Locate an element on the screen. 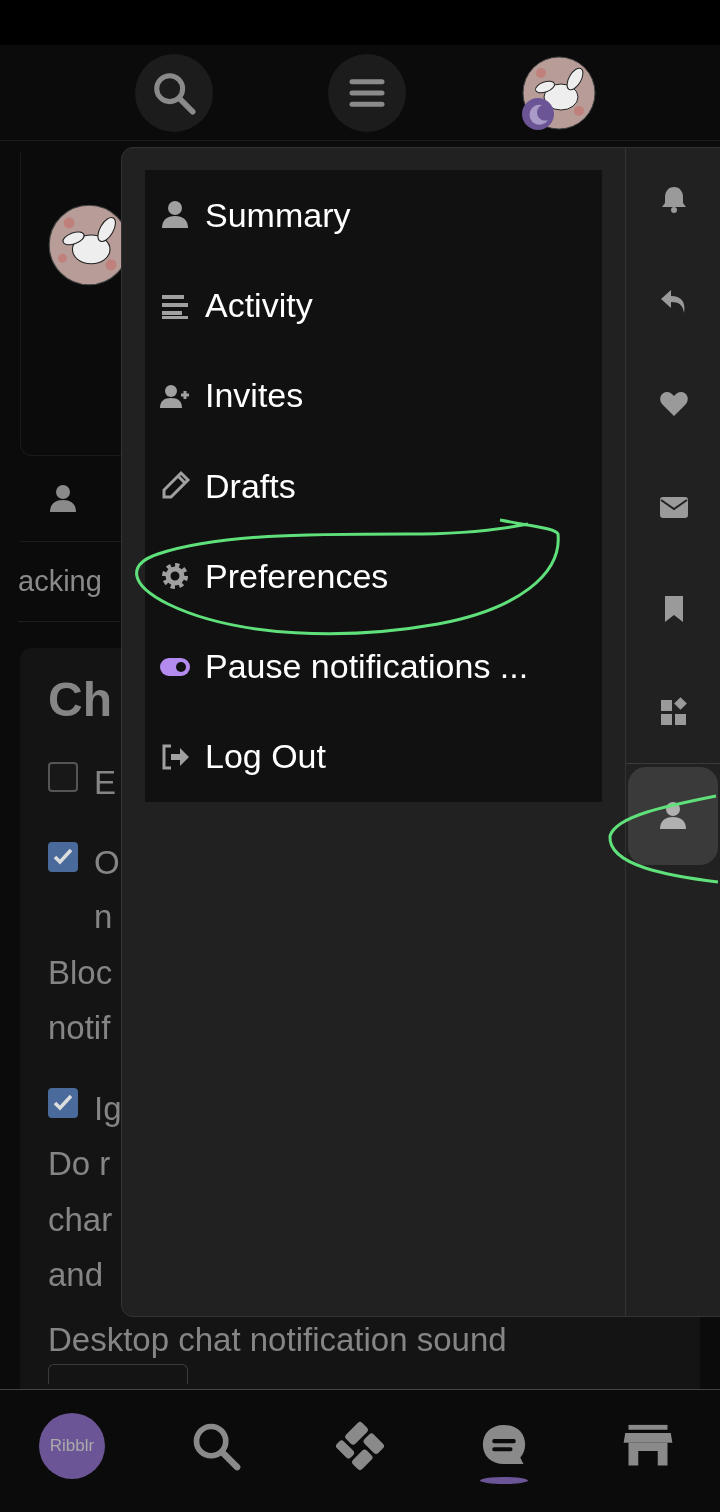 This screenshot has height=1512, width=720. menu-item: Log Out is located at coordinates (373, 757).